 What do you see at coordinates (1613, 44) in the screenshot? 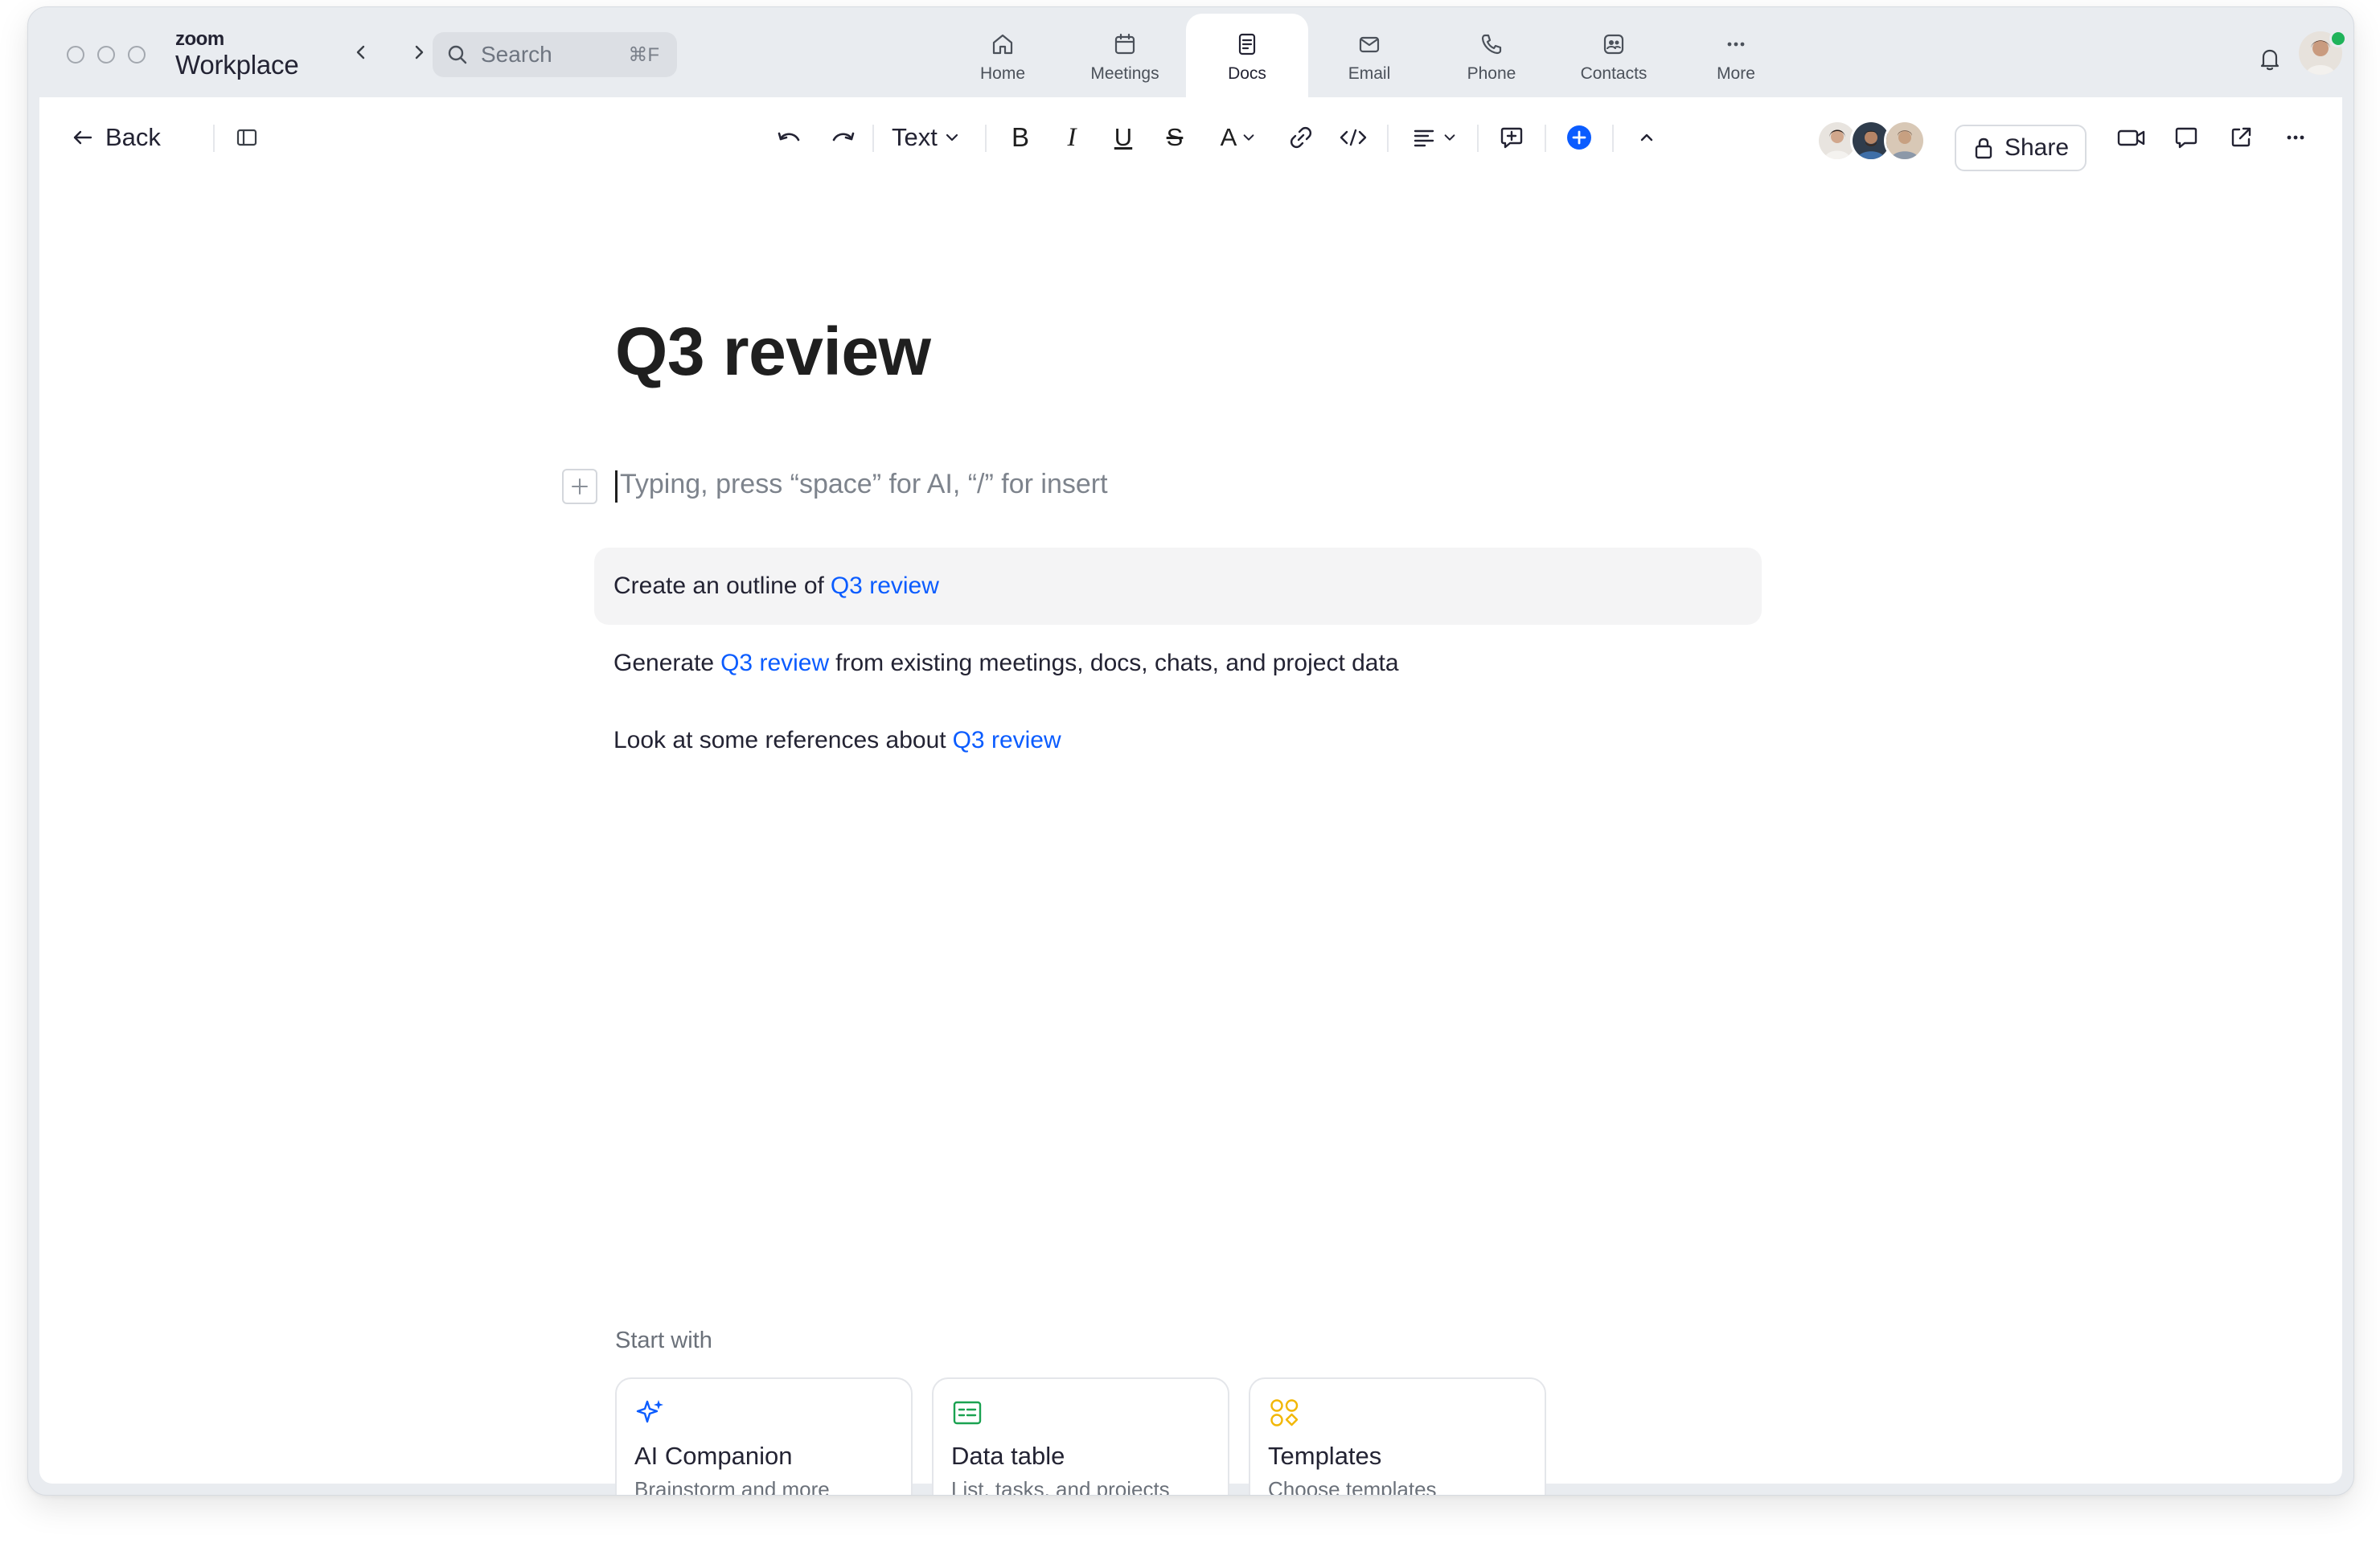
I see `contacts-icon` at bounding box center [1613, 44].